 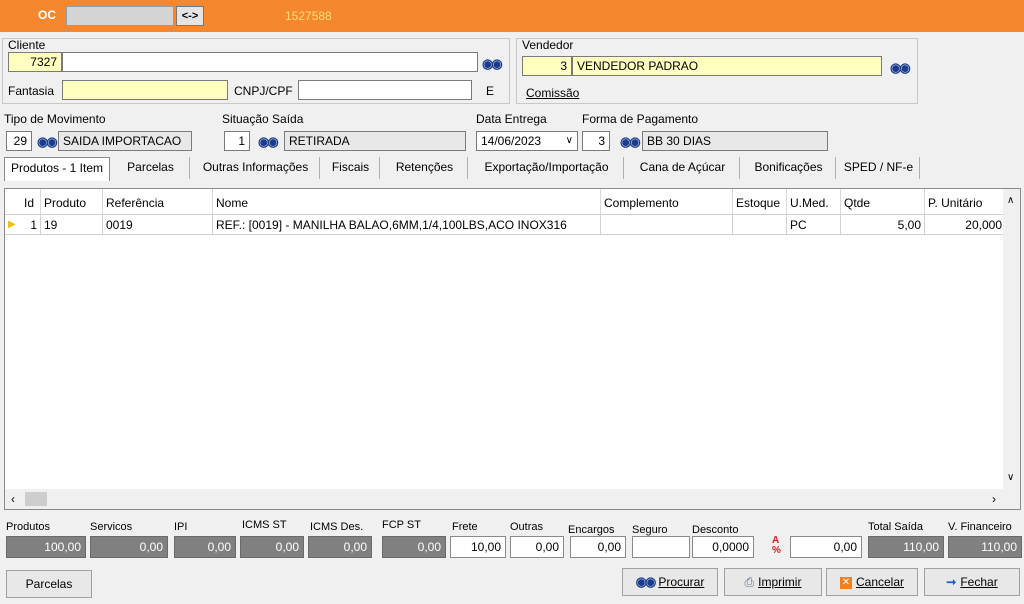 What do you see at coordinates (375, 141) in the screenshot?
I see `situacao-saida-name-field: RETIRADA` at bounding box center [375, 141].